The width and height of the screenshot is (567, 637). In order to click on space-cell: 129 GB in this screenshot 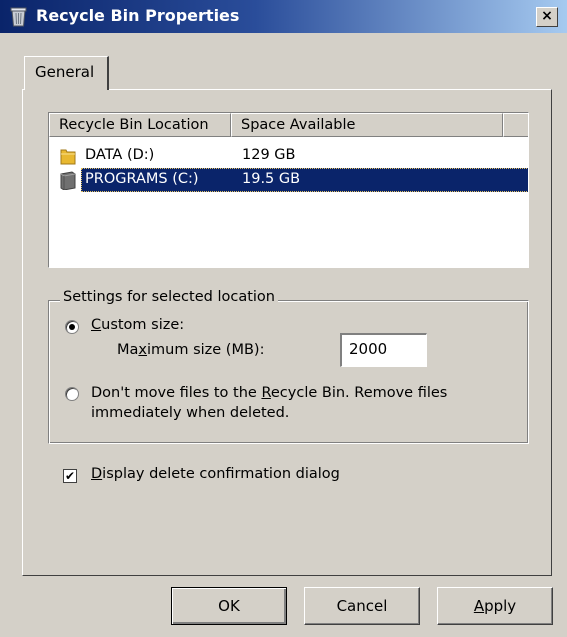, I will do `click(269, 155)`.